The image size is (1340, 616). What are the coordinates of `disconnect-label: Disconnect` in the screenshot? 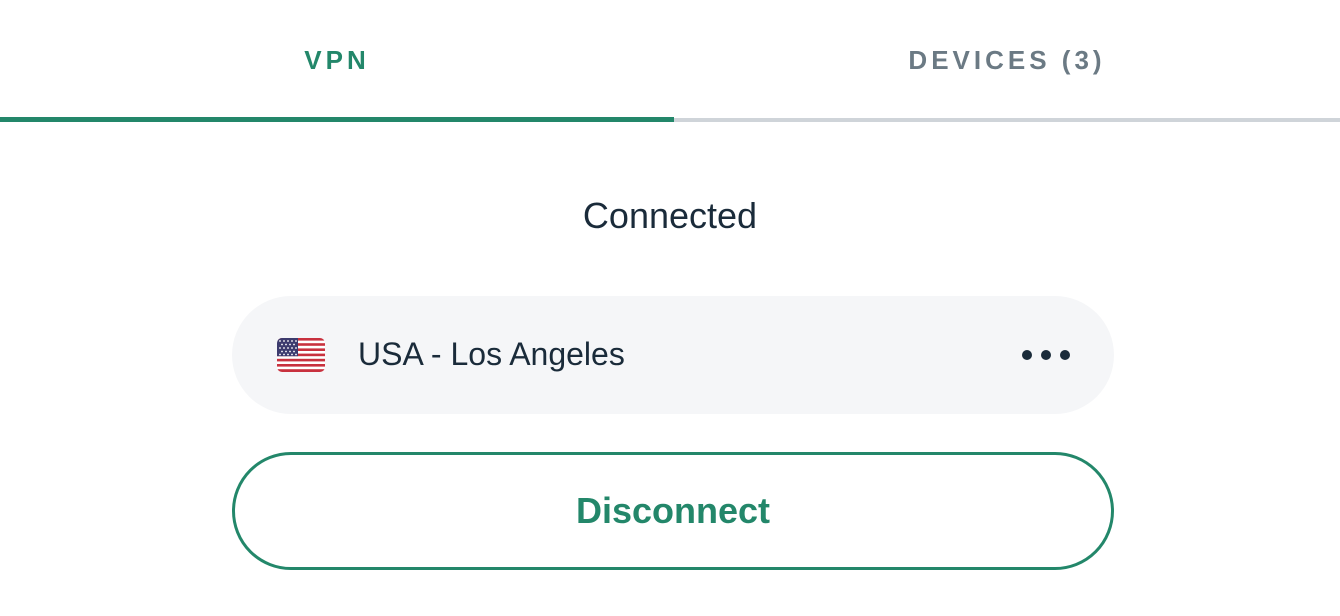 It's located at (673, 510).